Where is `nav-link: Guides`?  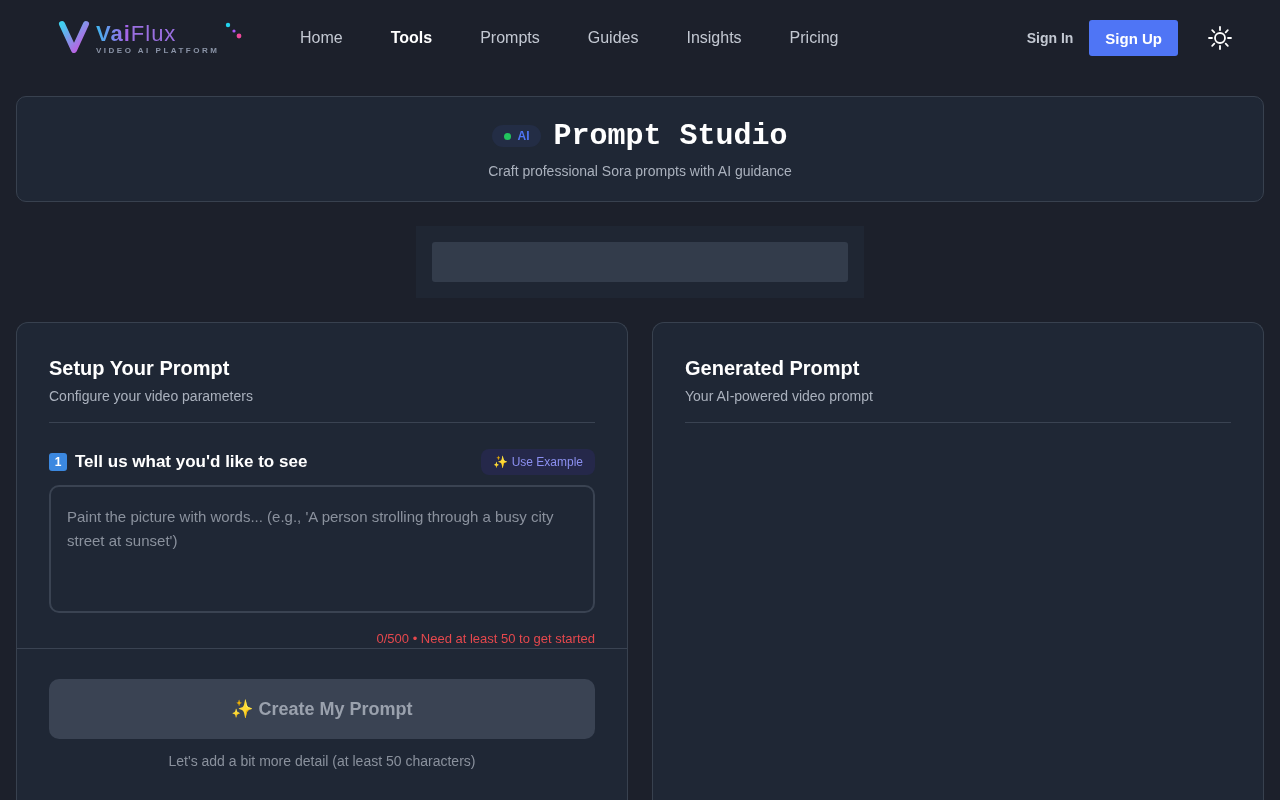
nav-link: Guides is located at coordinates (613, 38).